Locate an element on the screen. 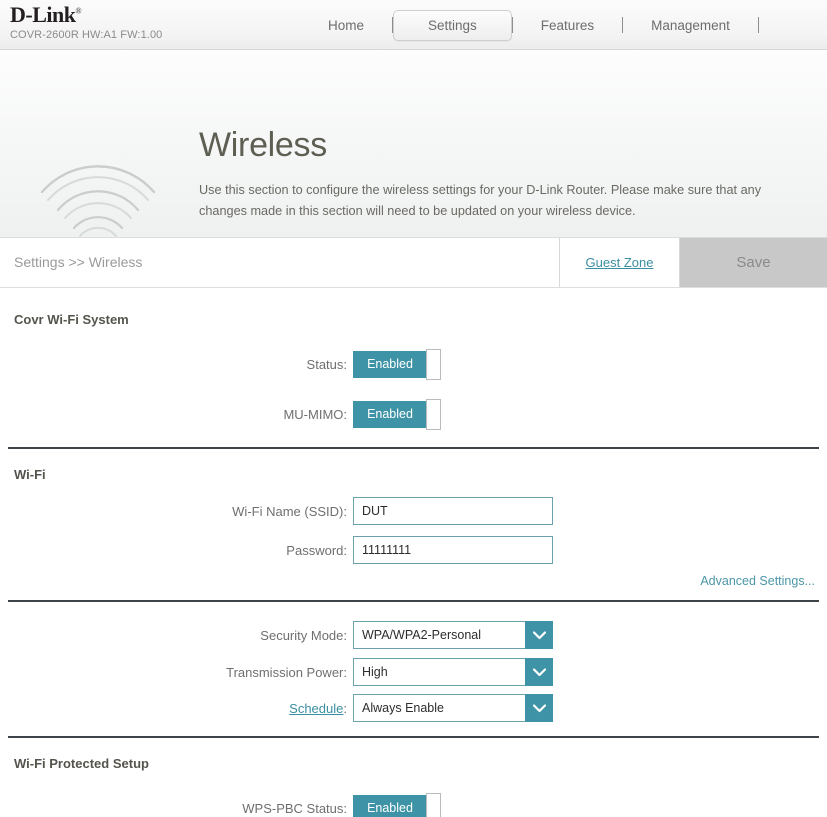  section-divider is located at coordinates (413, 601).